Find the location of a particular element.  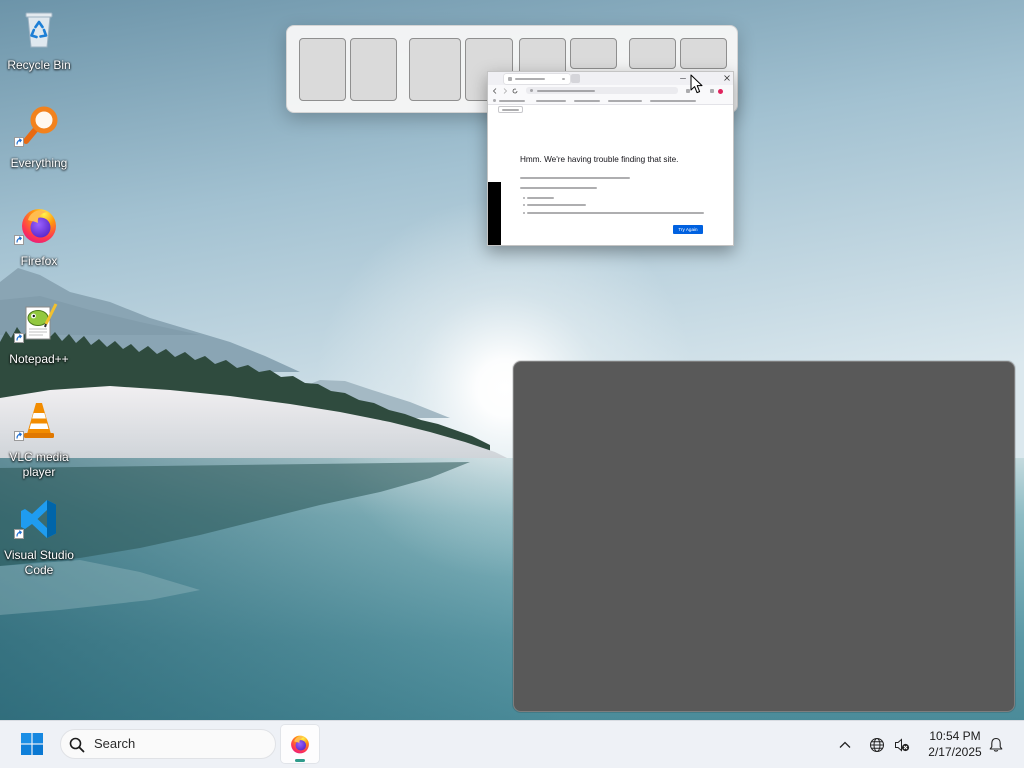

site-info-icon is located at coordinates (531, 90).